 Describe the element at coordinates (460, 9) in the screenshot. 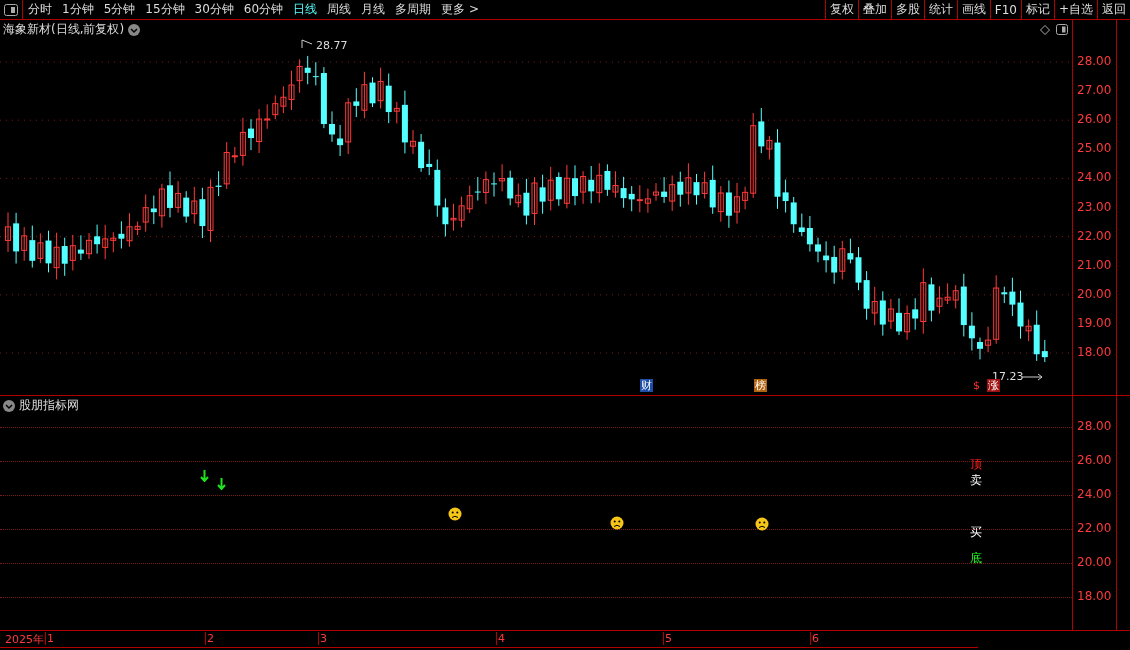

I see `period-tab: 更多 >` at that location.